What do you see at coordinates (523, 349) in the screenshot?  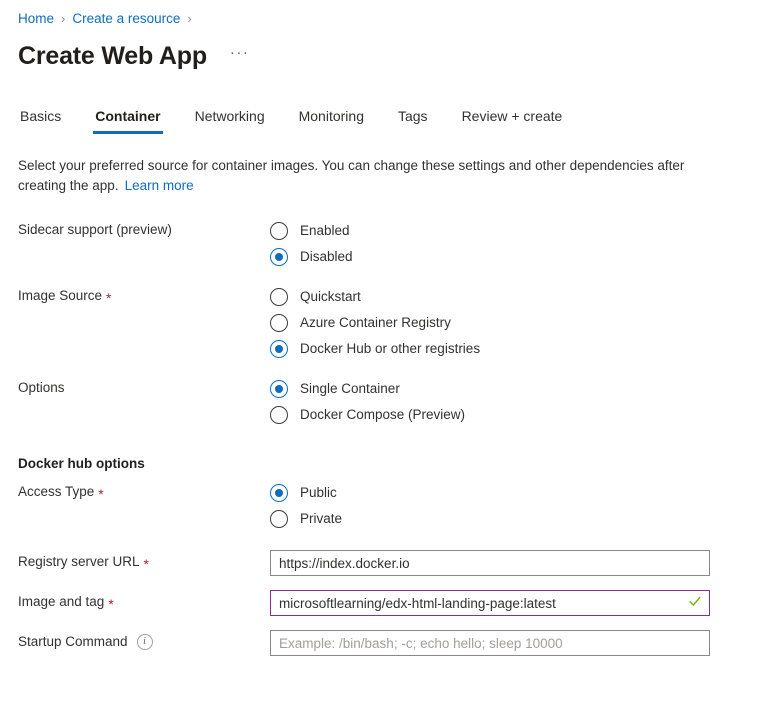 I see `radio-image-source-docker-hub: Docker Hub or other registries` at bounding box center [523, 349].